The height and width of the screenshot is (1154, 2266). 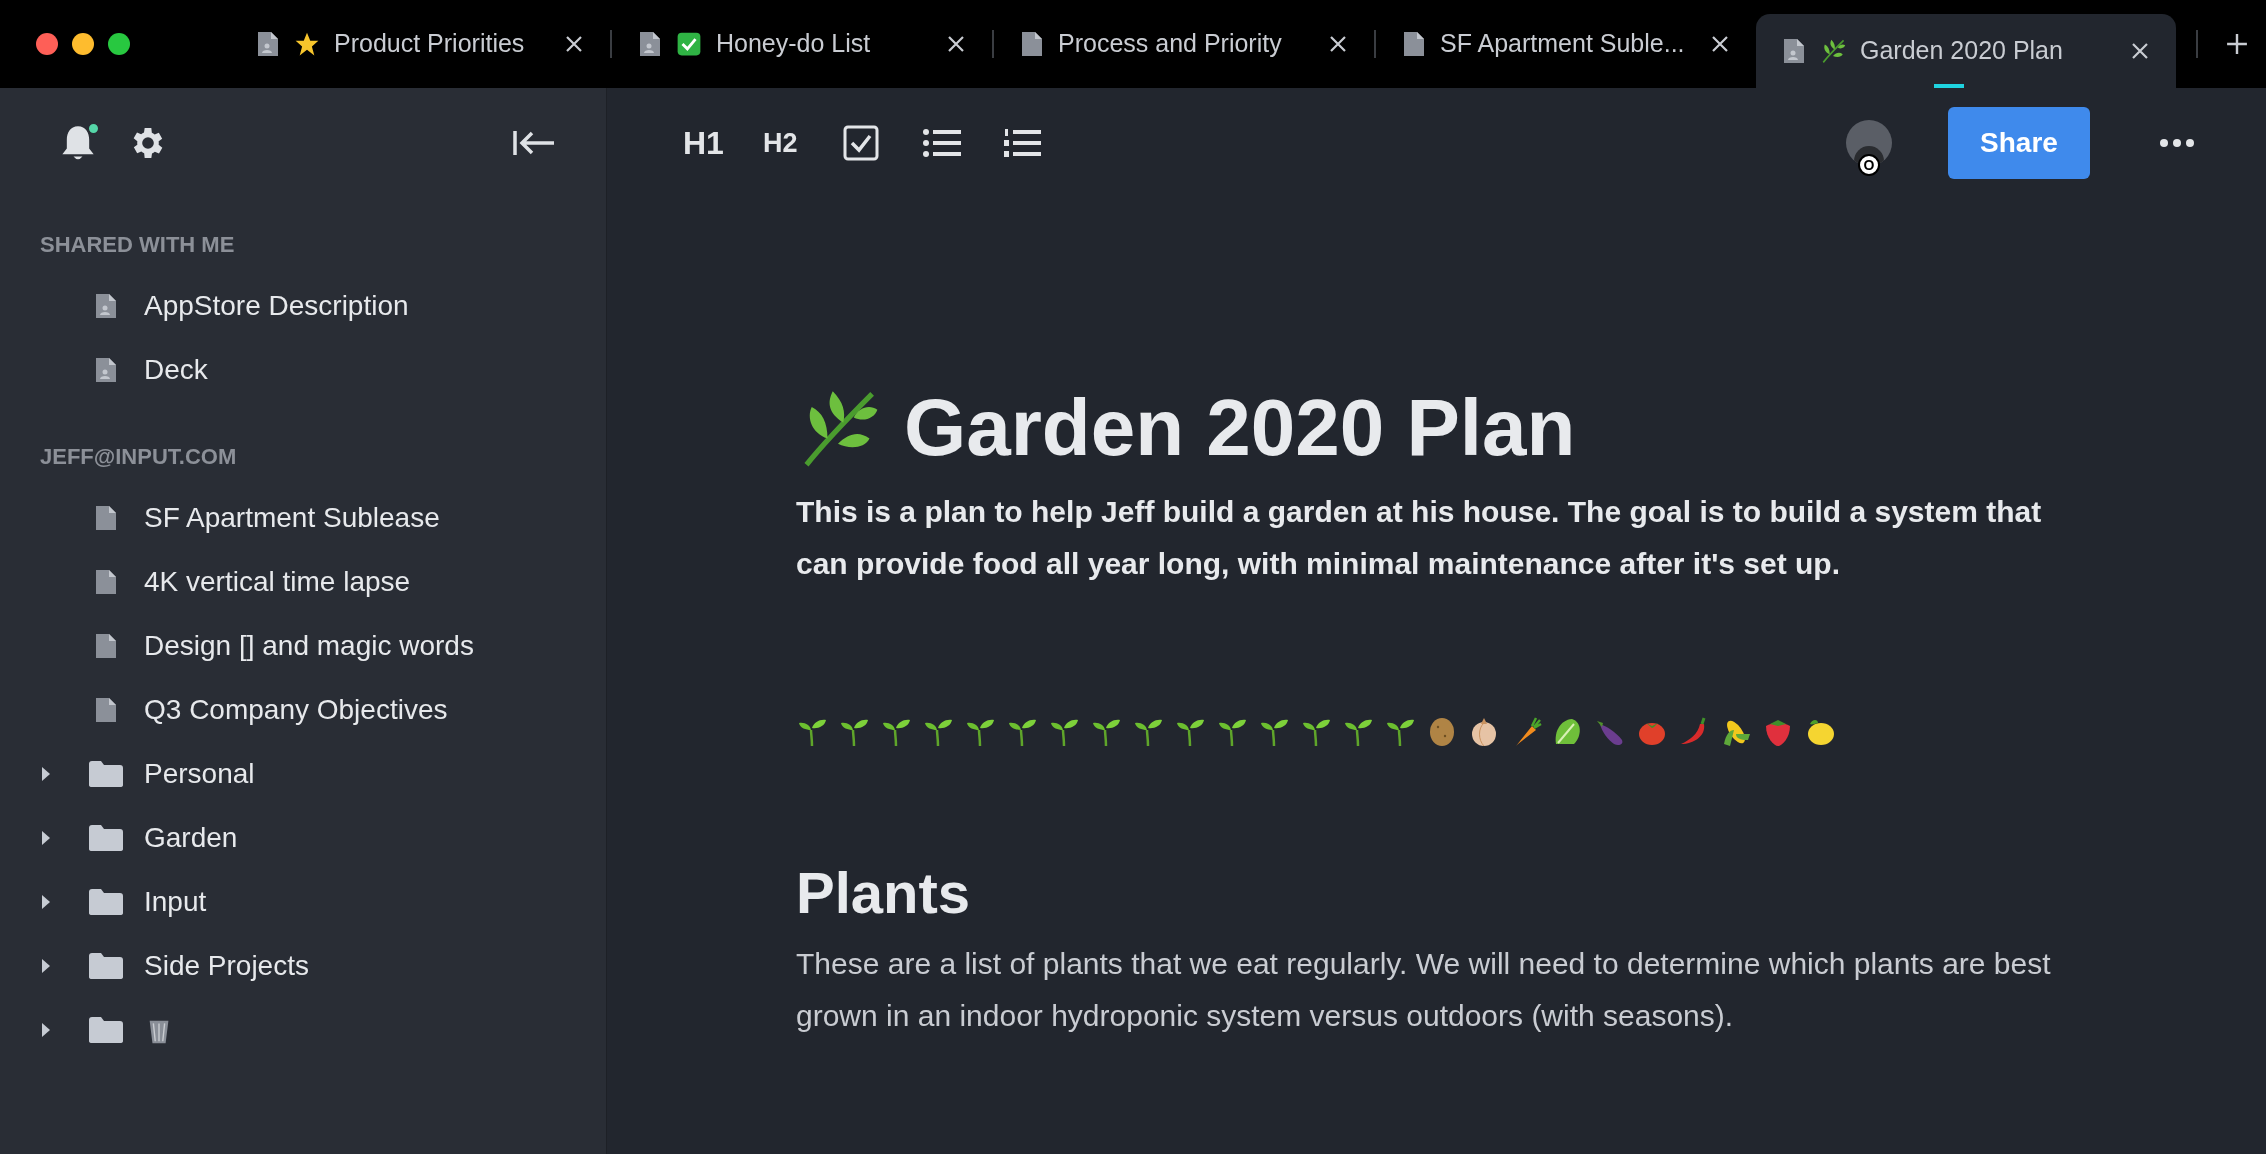 I want to click on intro-paragraph: This is a plan to help Jeff build a garden at his house. The goal is to build a system that can provide food all year long, with minimal maintenance after it's set up., so click(x=1419, y=538).